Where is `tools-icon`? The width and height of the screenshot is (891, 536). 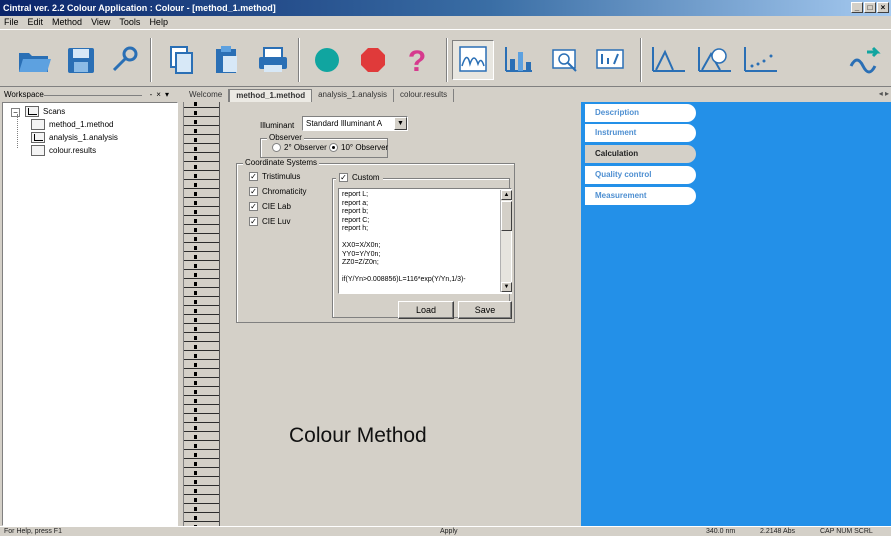 tools-icon is located at coordinates (124, 60).